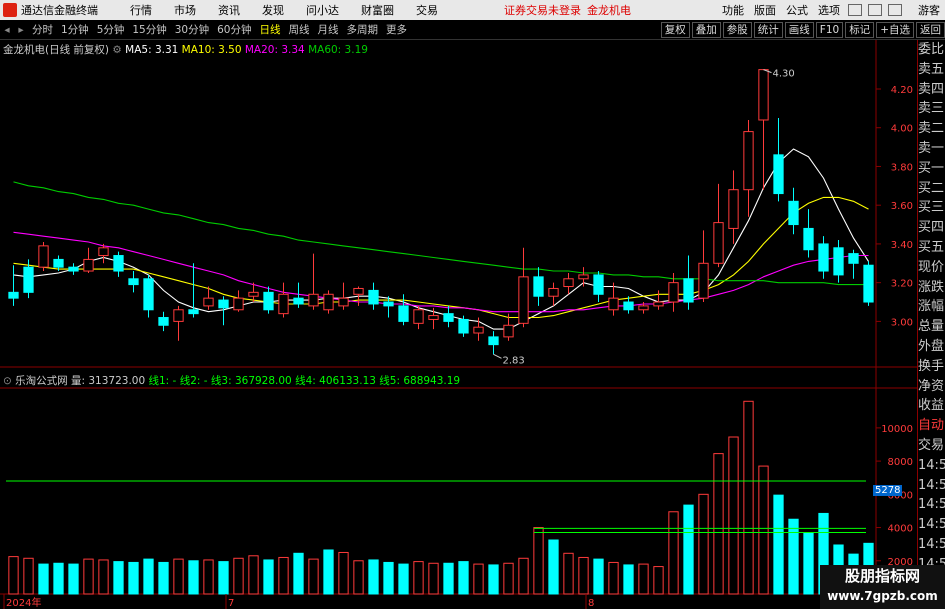  What do you see at coordinates (931, 189) in the screenshot?
I see `side-panel-item-7: 买二` at bounding box center [931, 189].